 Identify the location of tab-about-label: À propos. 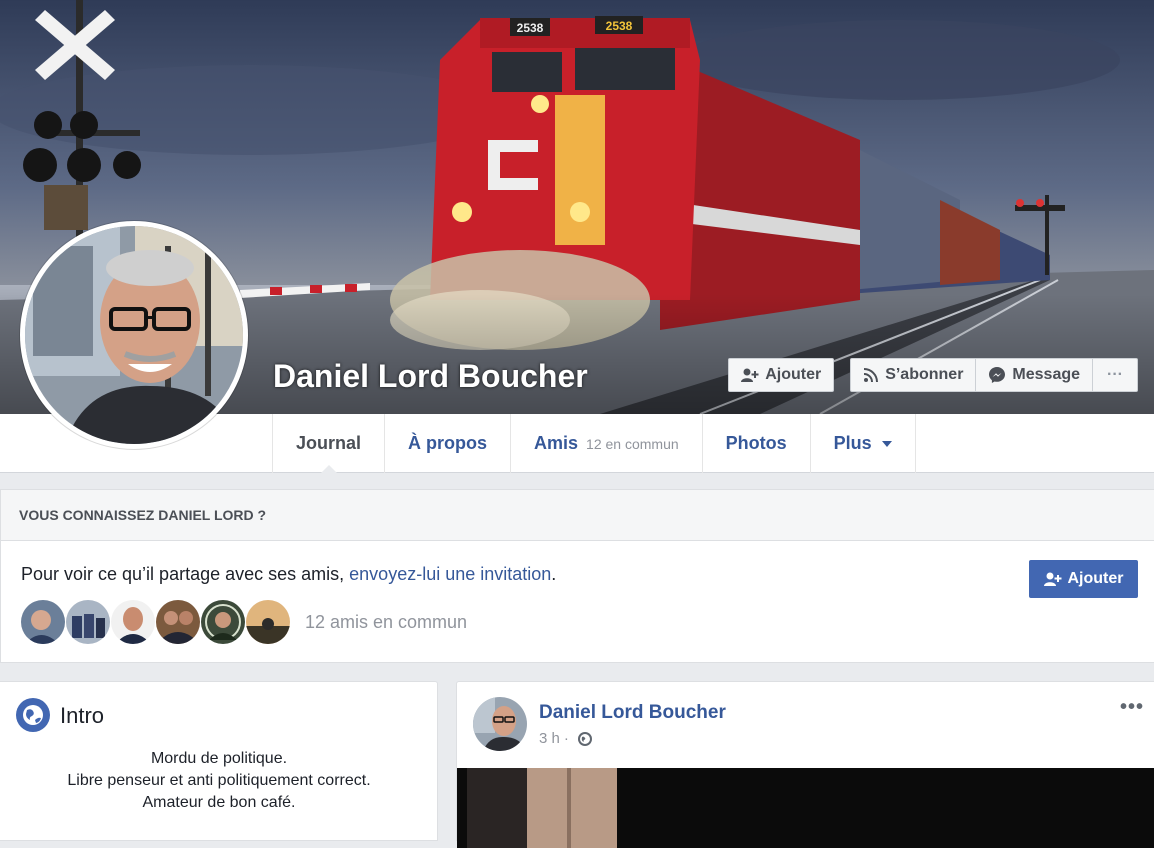
(448, 443).